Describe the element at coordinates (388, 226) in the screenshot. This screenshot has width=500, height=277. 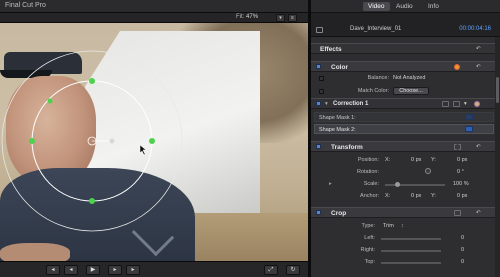
I see `crop-type-value: Trim` at that location.